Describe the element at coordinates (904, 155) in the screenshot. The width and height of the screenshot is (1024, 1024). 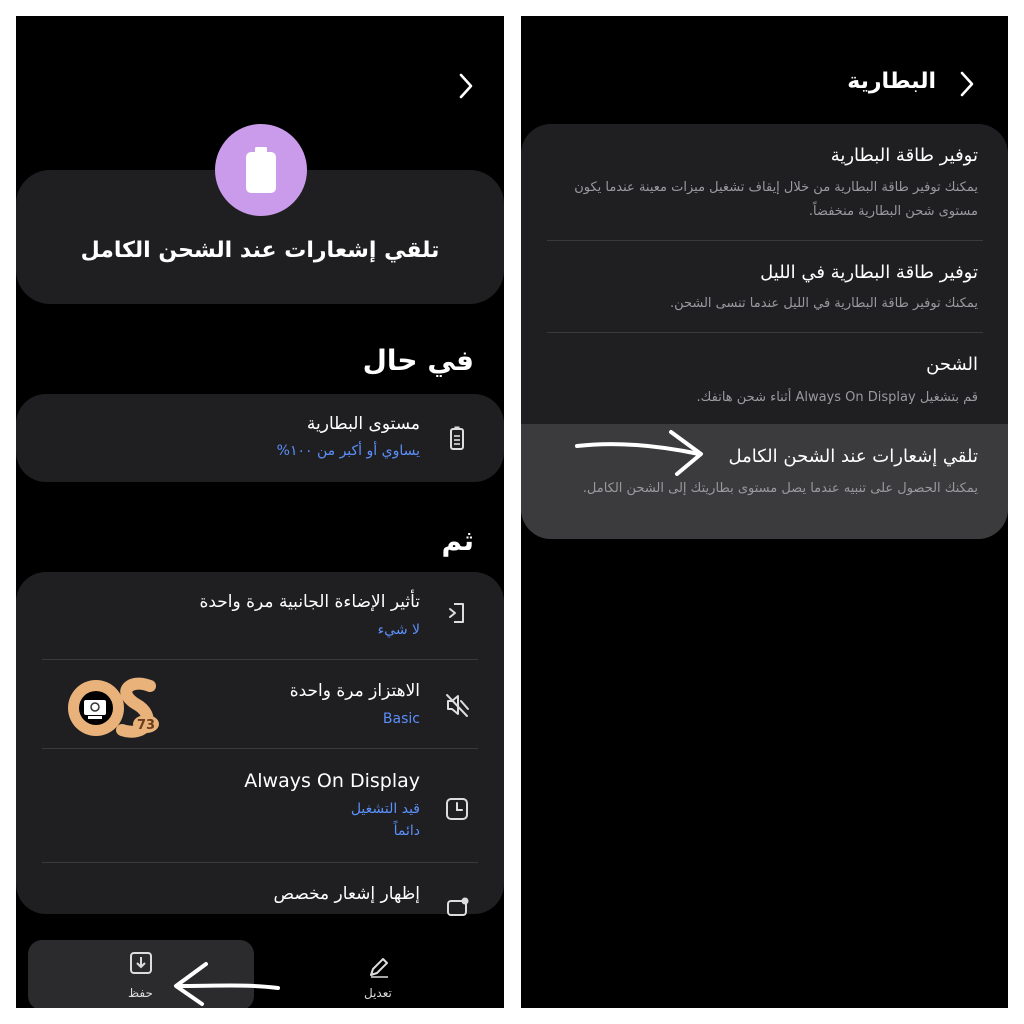
I see `item-title: توفير طاقة البطارية` at that location.